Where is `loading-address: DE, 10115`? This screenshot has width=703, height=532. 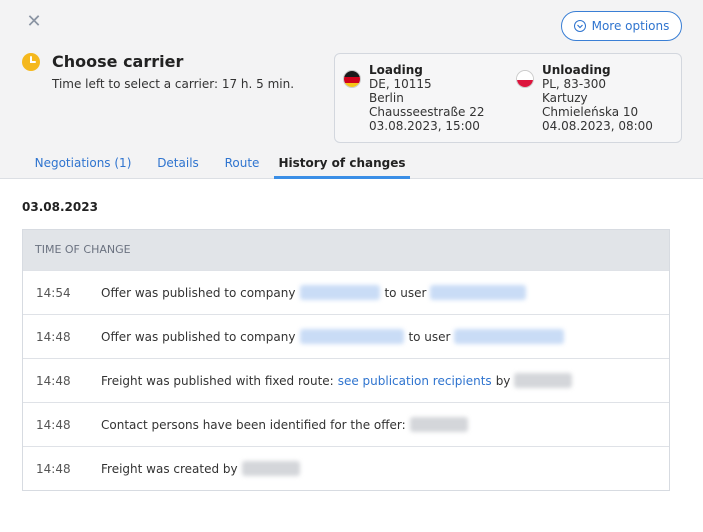
loading-address: DE, 10115 is located at coordinates (400, 84).